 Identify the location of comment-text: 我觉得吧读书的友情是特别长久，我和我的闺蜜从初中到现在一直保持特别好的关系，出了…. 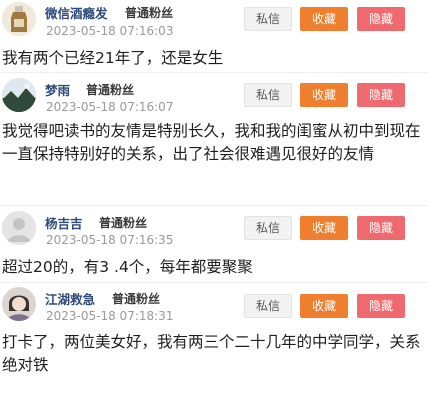
(211, 142).